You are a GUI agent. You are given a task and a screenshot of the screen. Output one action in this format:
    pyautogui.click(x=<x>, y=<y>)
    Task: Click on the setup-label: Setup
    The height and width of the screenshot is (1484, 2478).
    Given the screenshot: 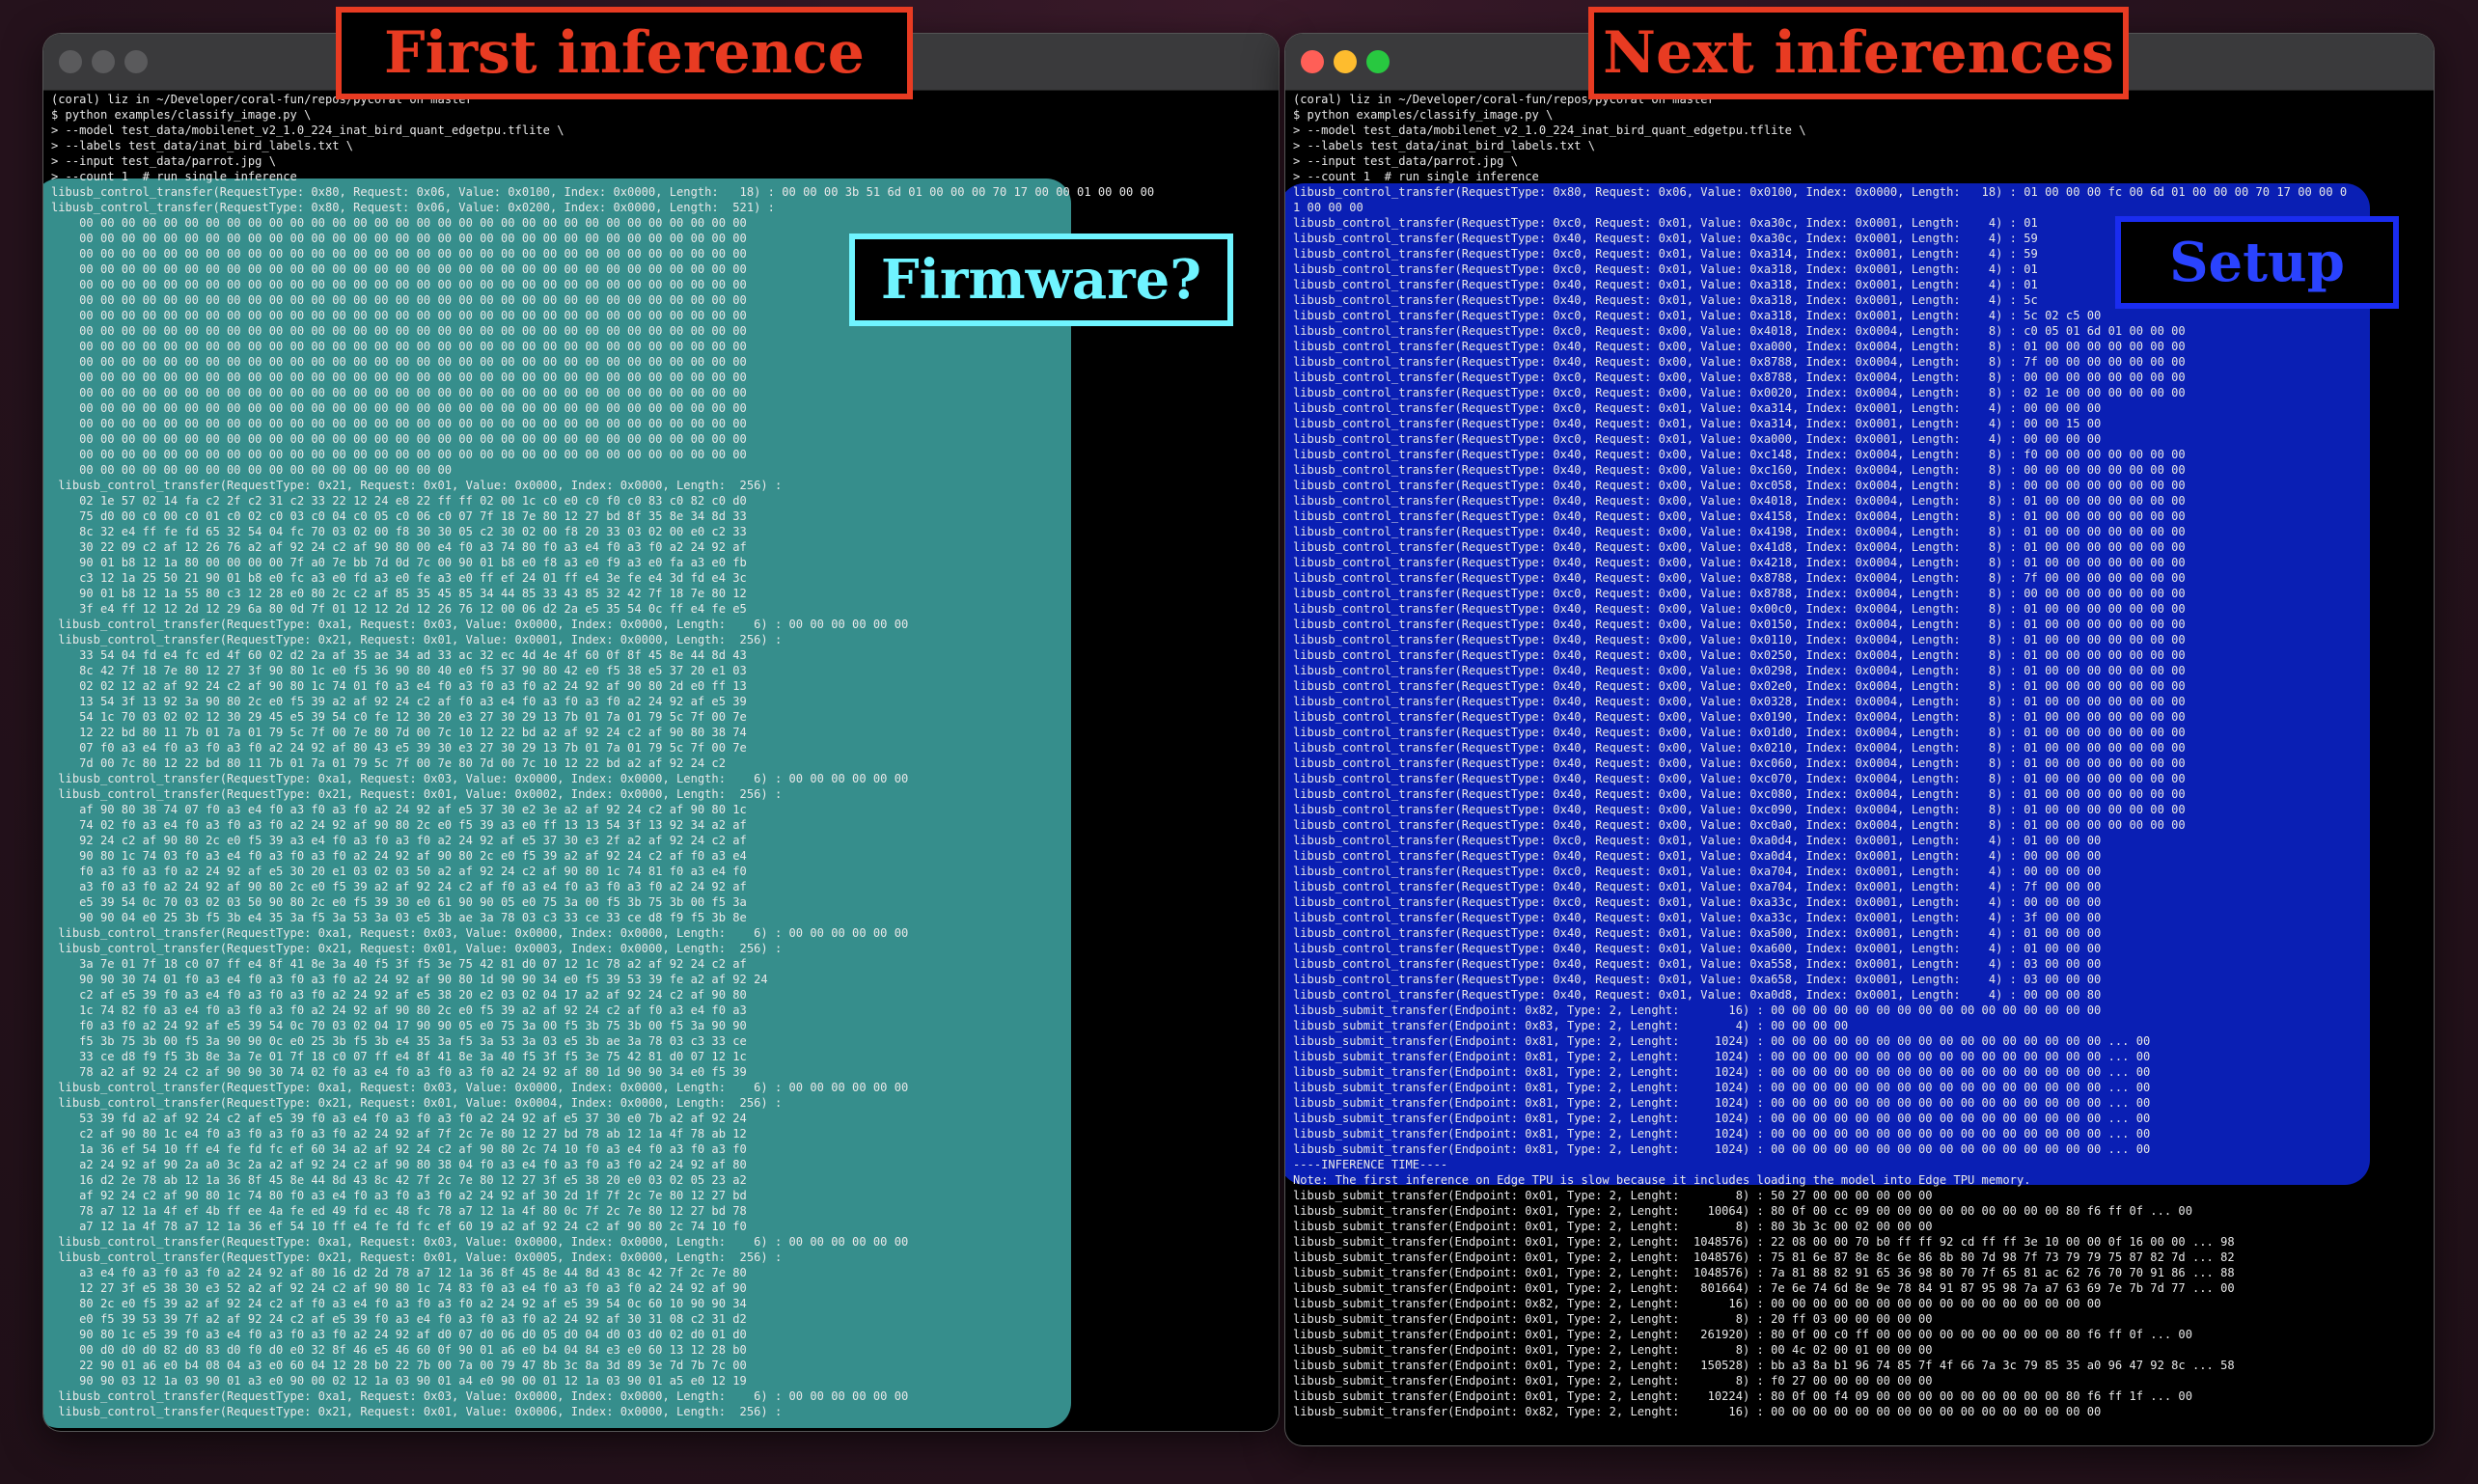 What is the action you would take?
    pyautogui.click(x=2257, y=262)
    